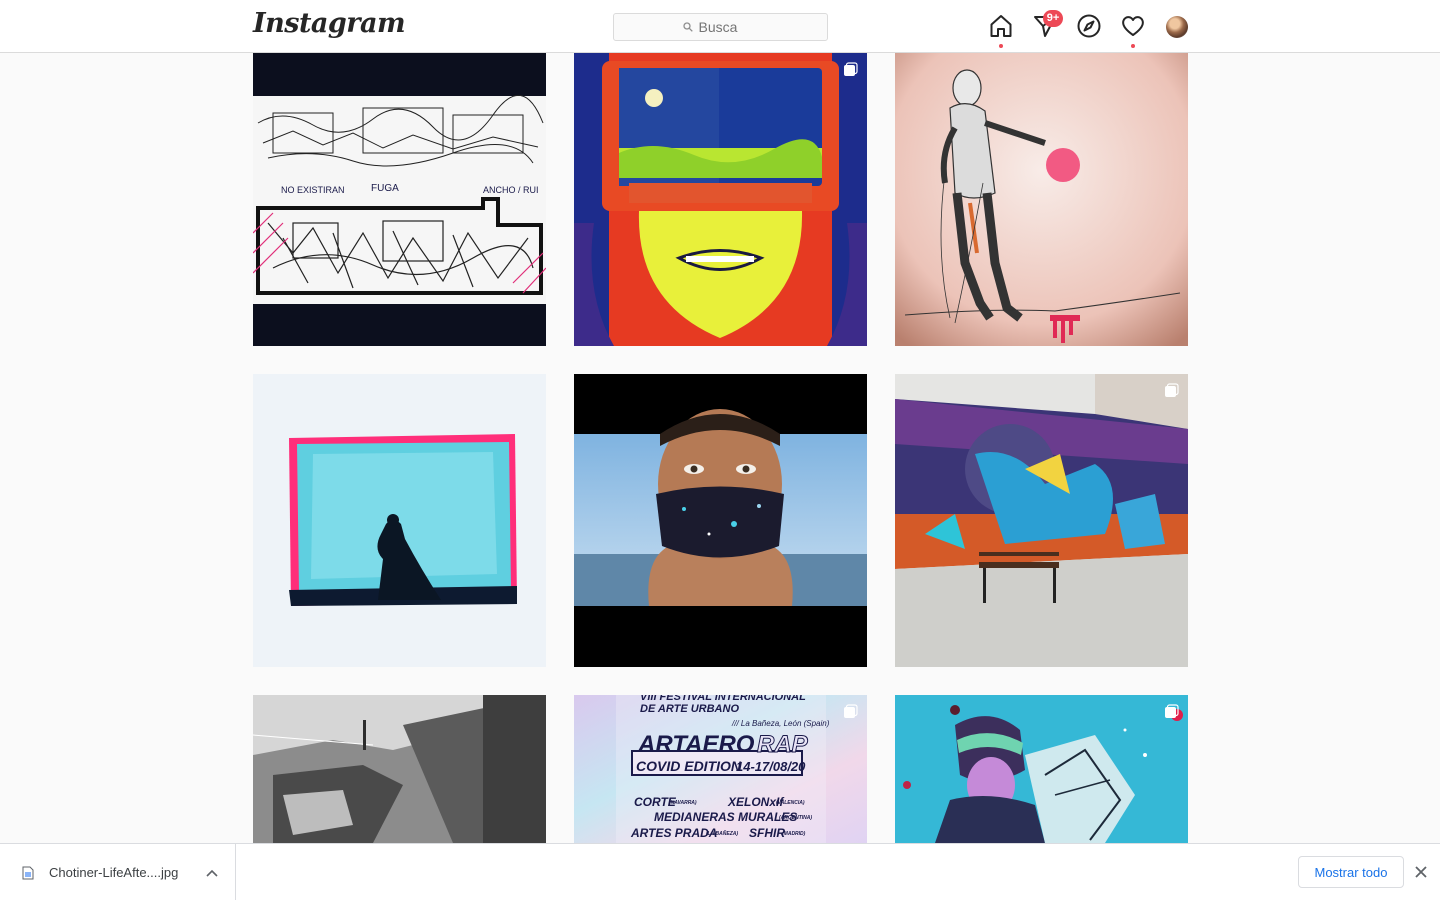 This screenshot has height=900, width=1440. What do you see at coordinates (728, 27) in the screenshot?
I see `search-input` at bounding box center [728, 27].